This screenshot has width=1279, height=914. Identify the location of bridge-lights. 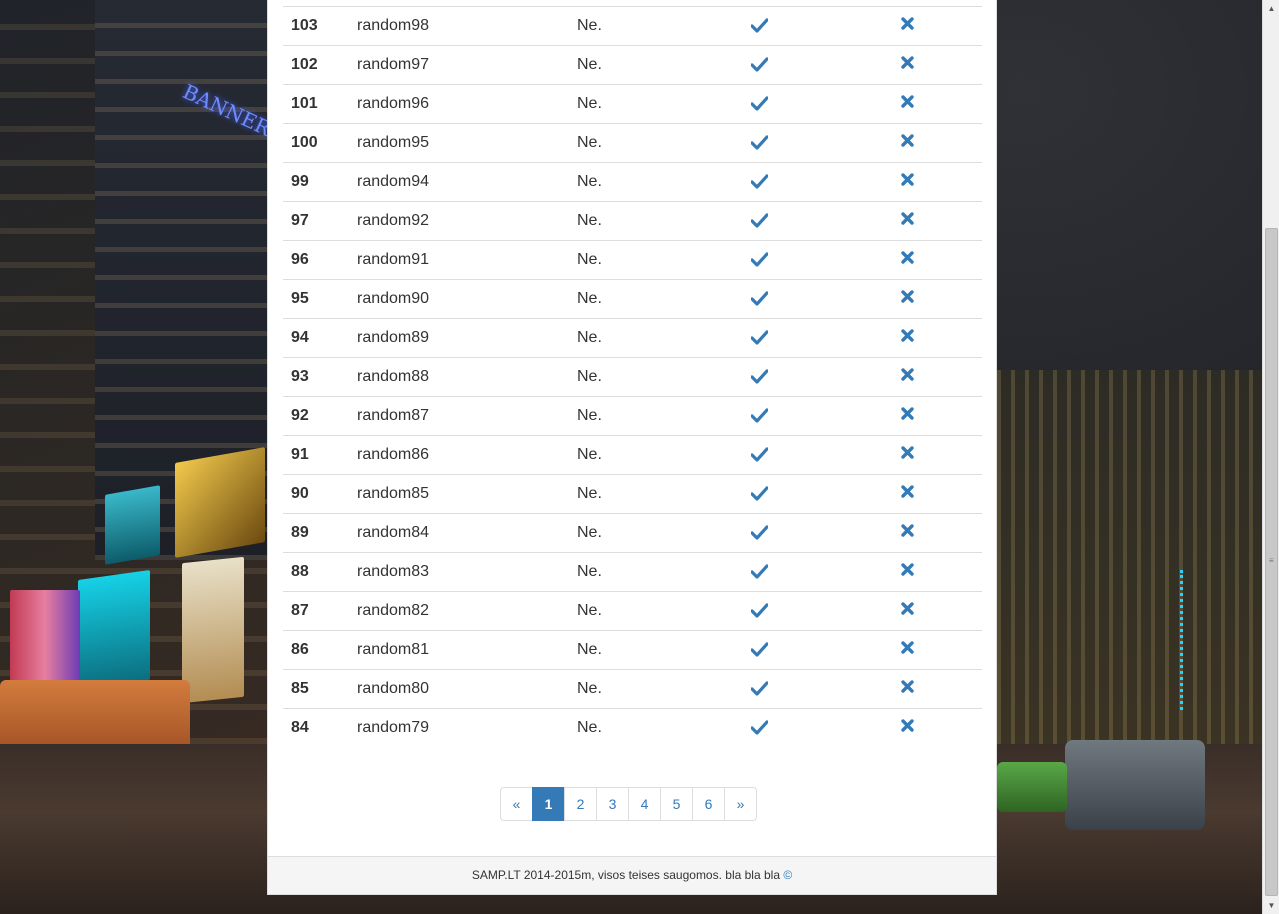
(1222, 640).